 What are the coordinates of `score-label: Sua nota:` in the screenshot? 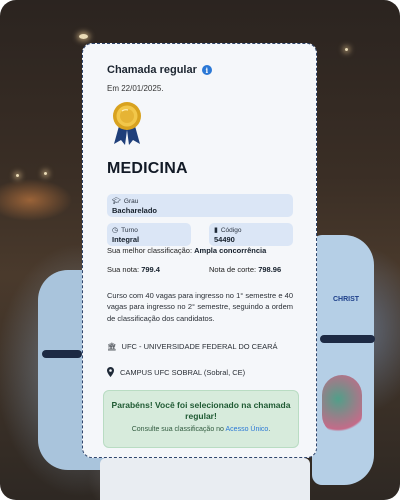 It's located at (123, 269).